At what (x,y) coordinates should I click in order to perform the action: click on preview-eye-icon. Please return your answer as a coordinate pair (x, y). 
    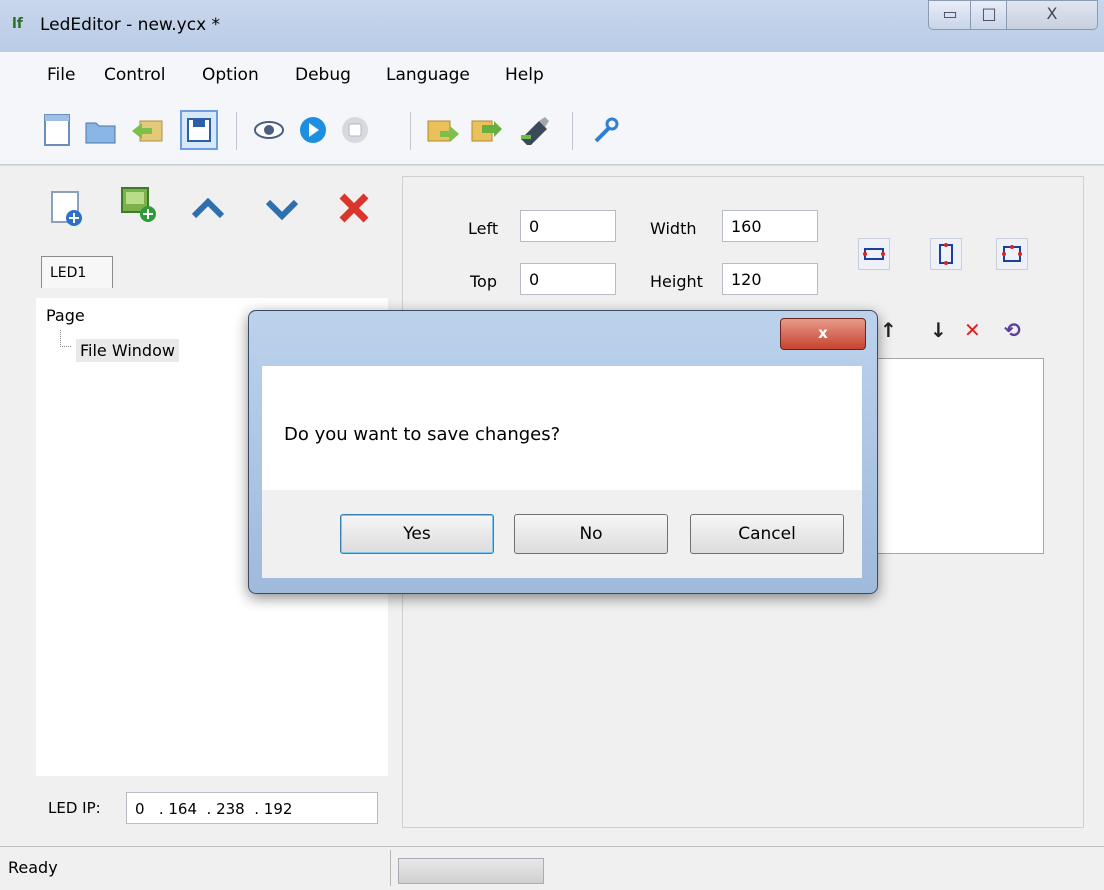
    Looking at the image, I should click on (269, 130).